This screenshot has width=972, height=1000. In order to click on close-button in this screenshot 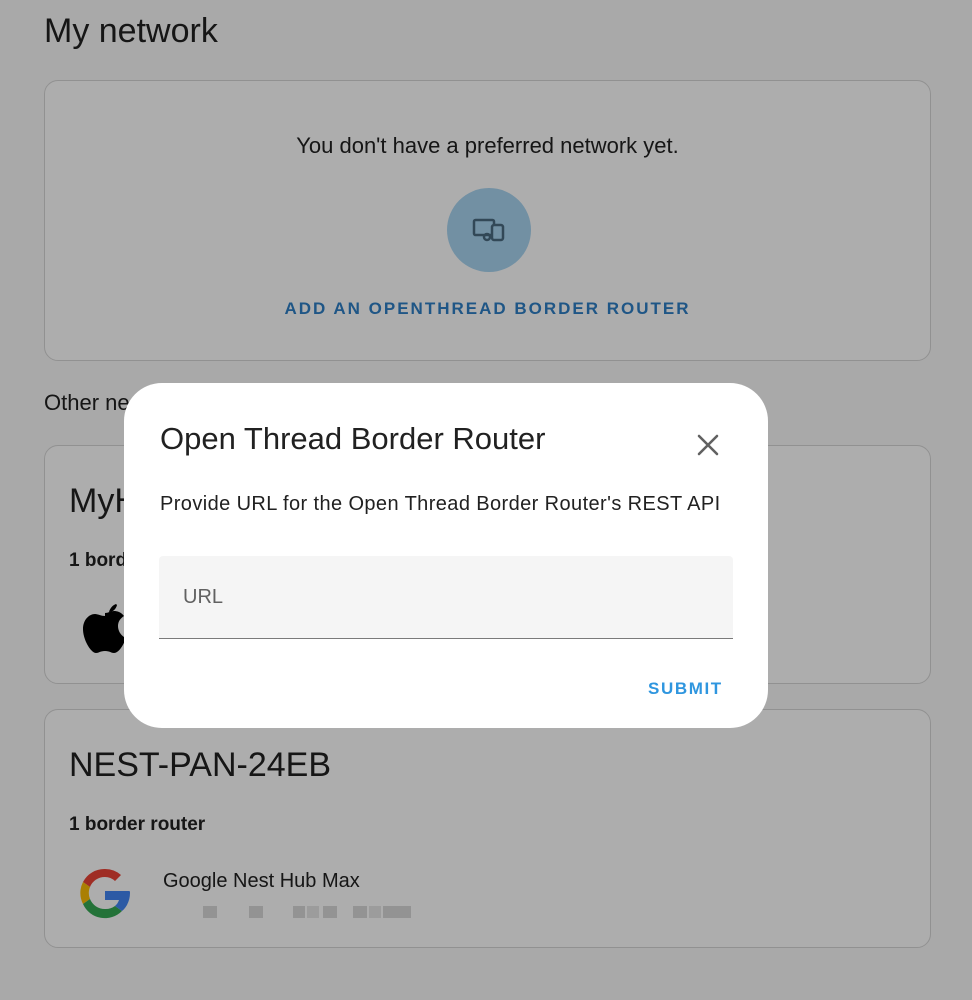, I will do `click(708, 445)`.